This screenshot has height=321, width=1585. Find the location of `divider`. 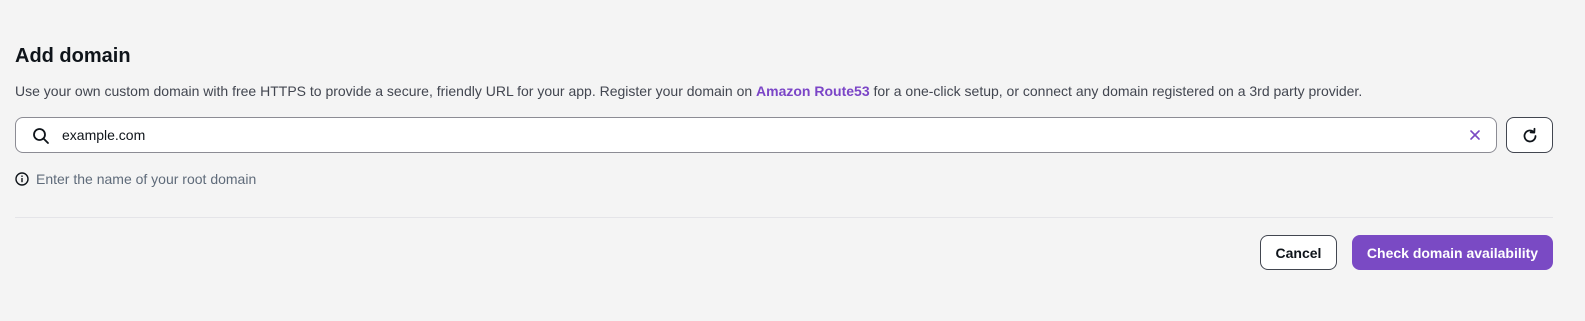

divider is located at coordinates (784, 217).